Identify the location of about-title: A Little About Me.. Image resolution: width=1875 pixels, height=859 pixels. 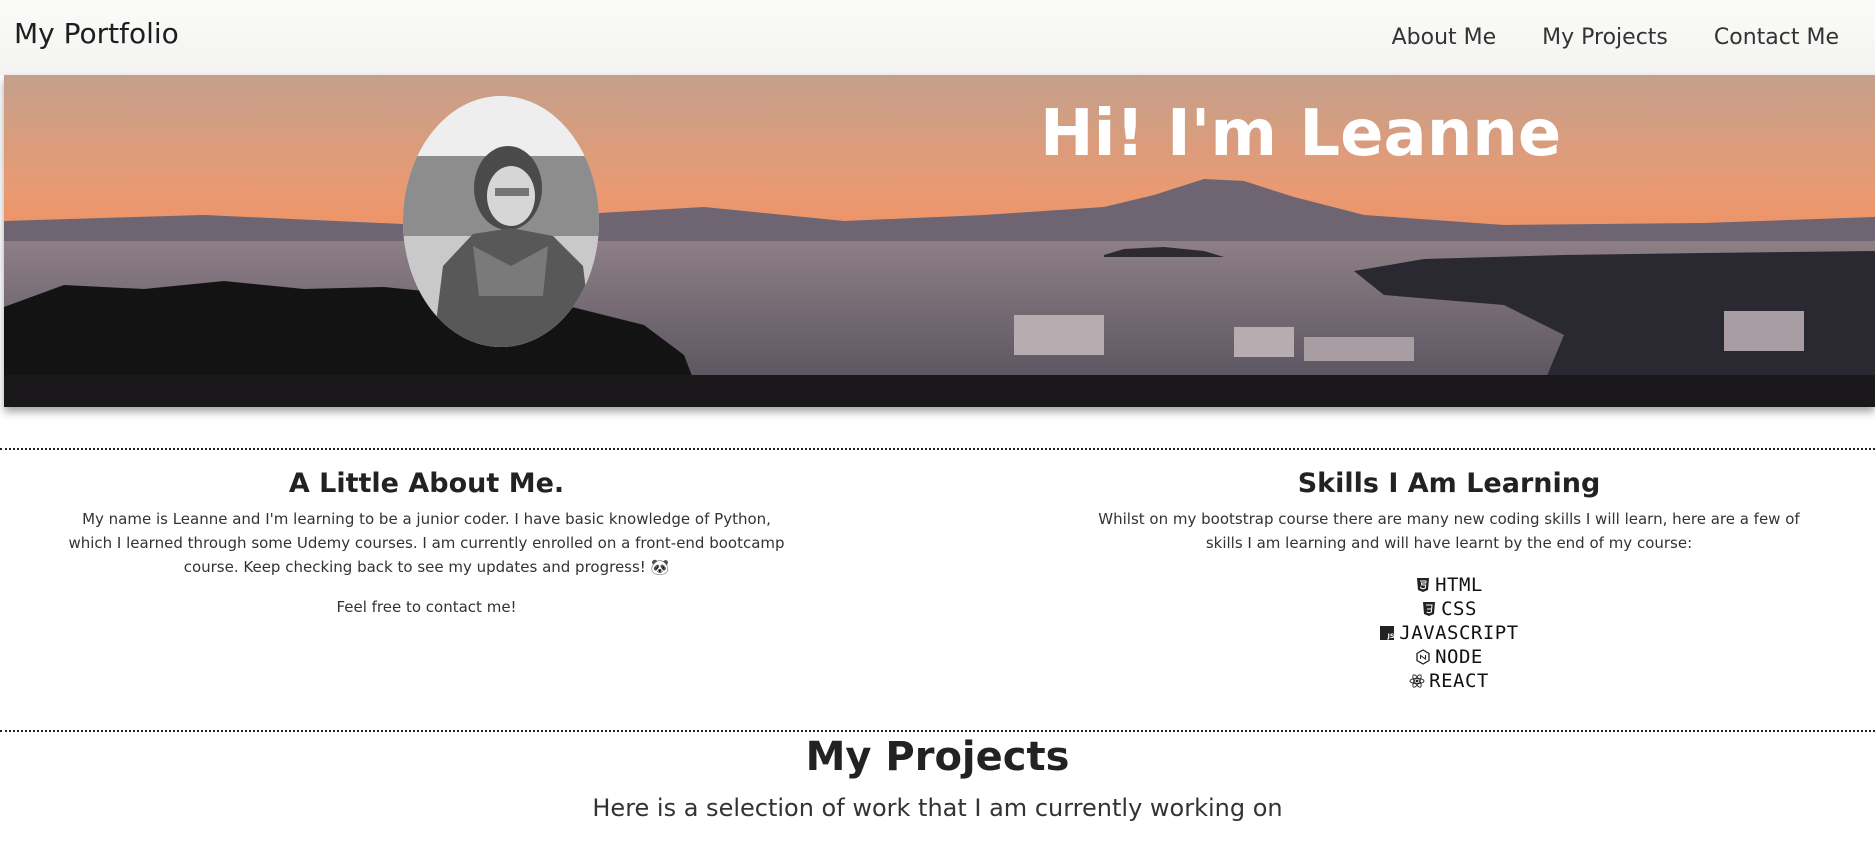
(426, 483).